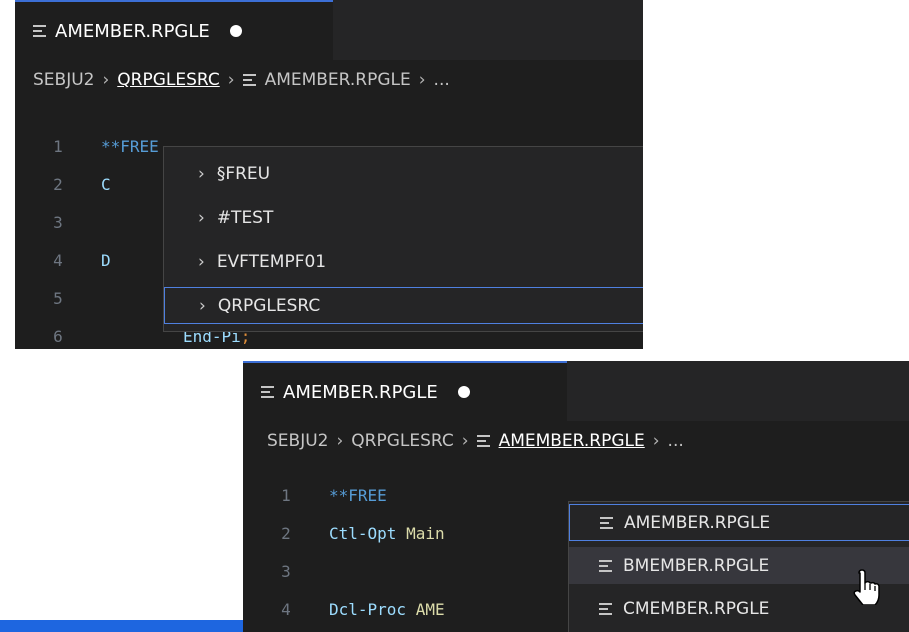  I want to click on line-number: 6, so click(58, 336).